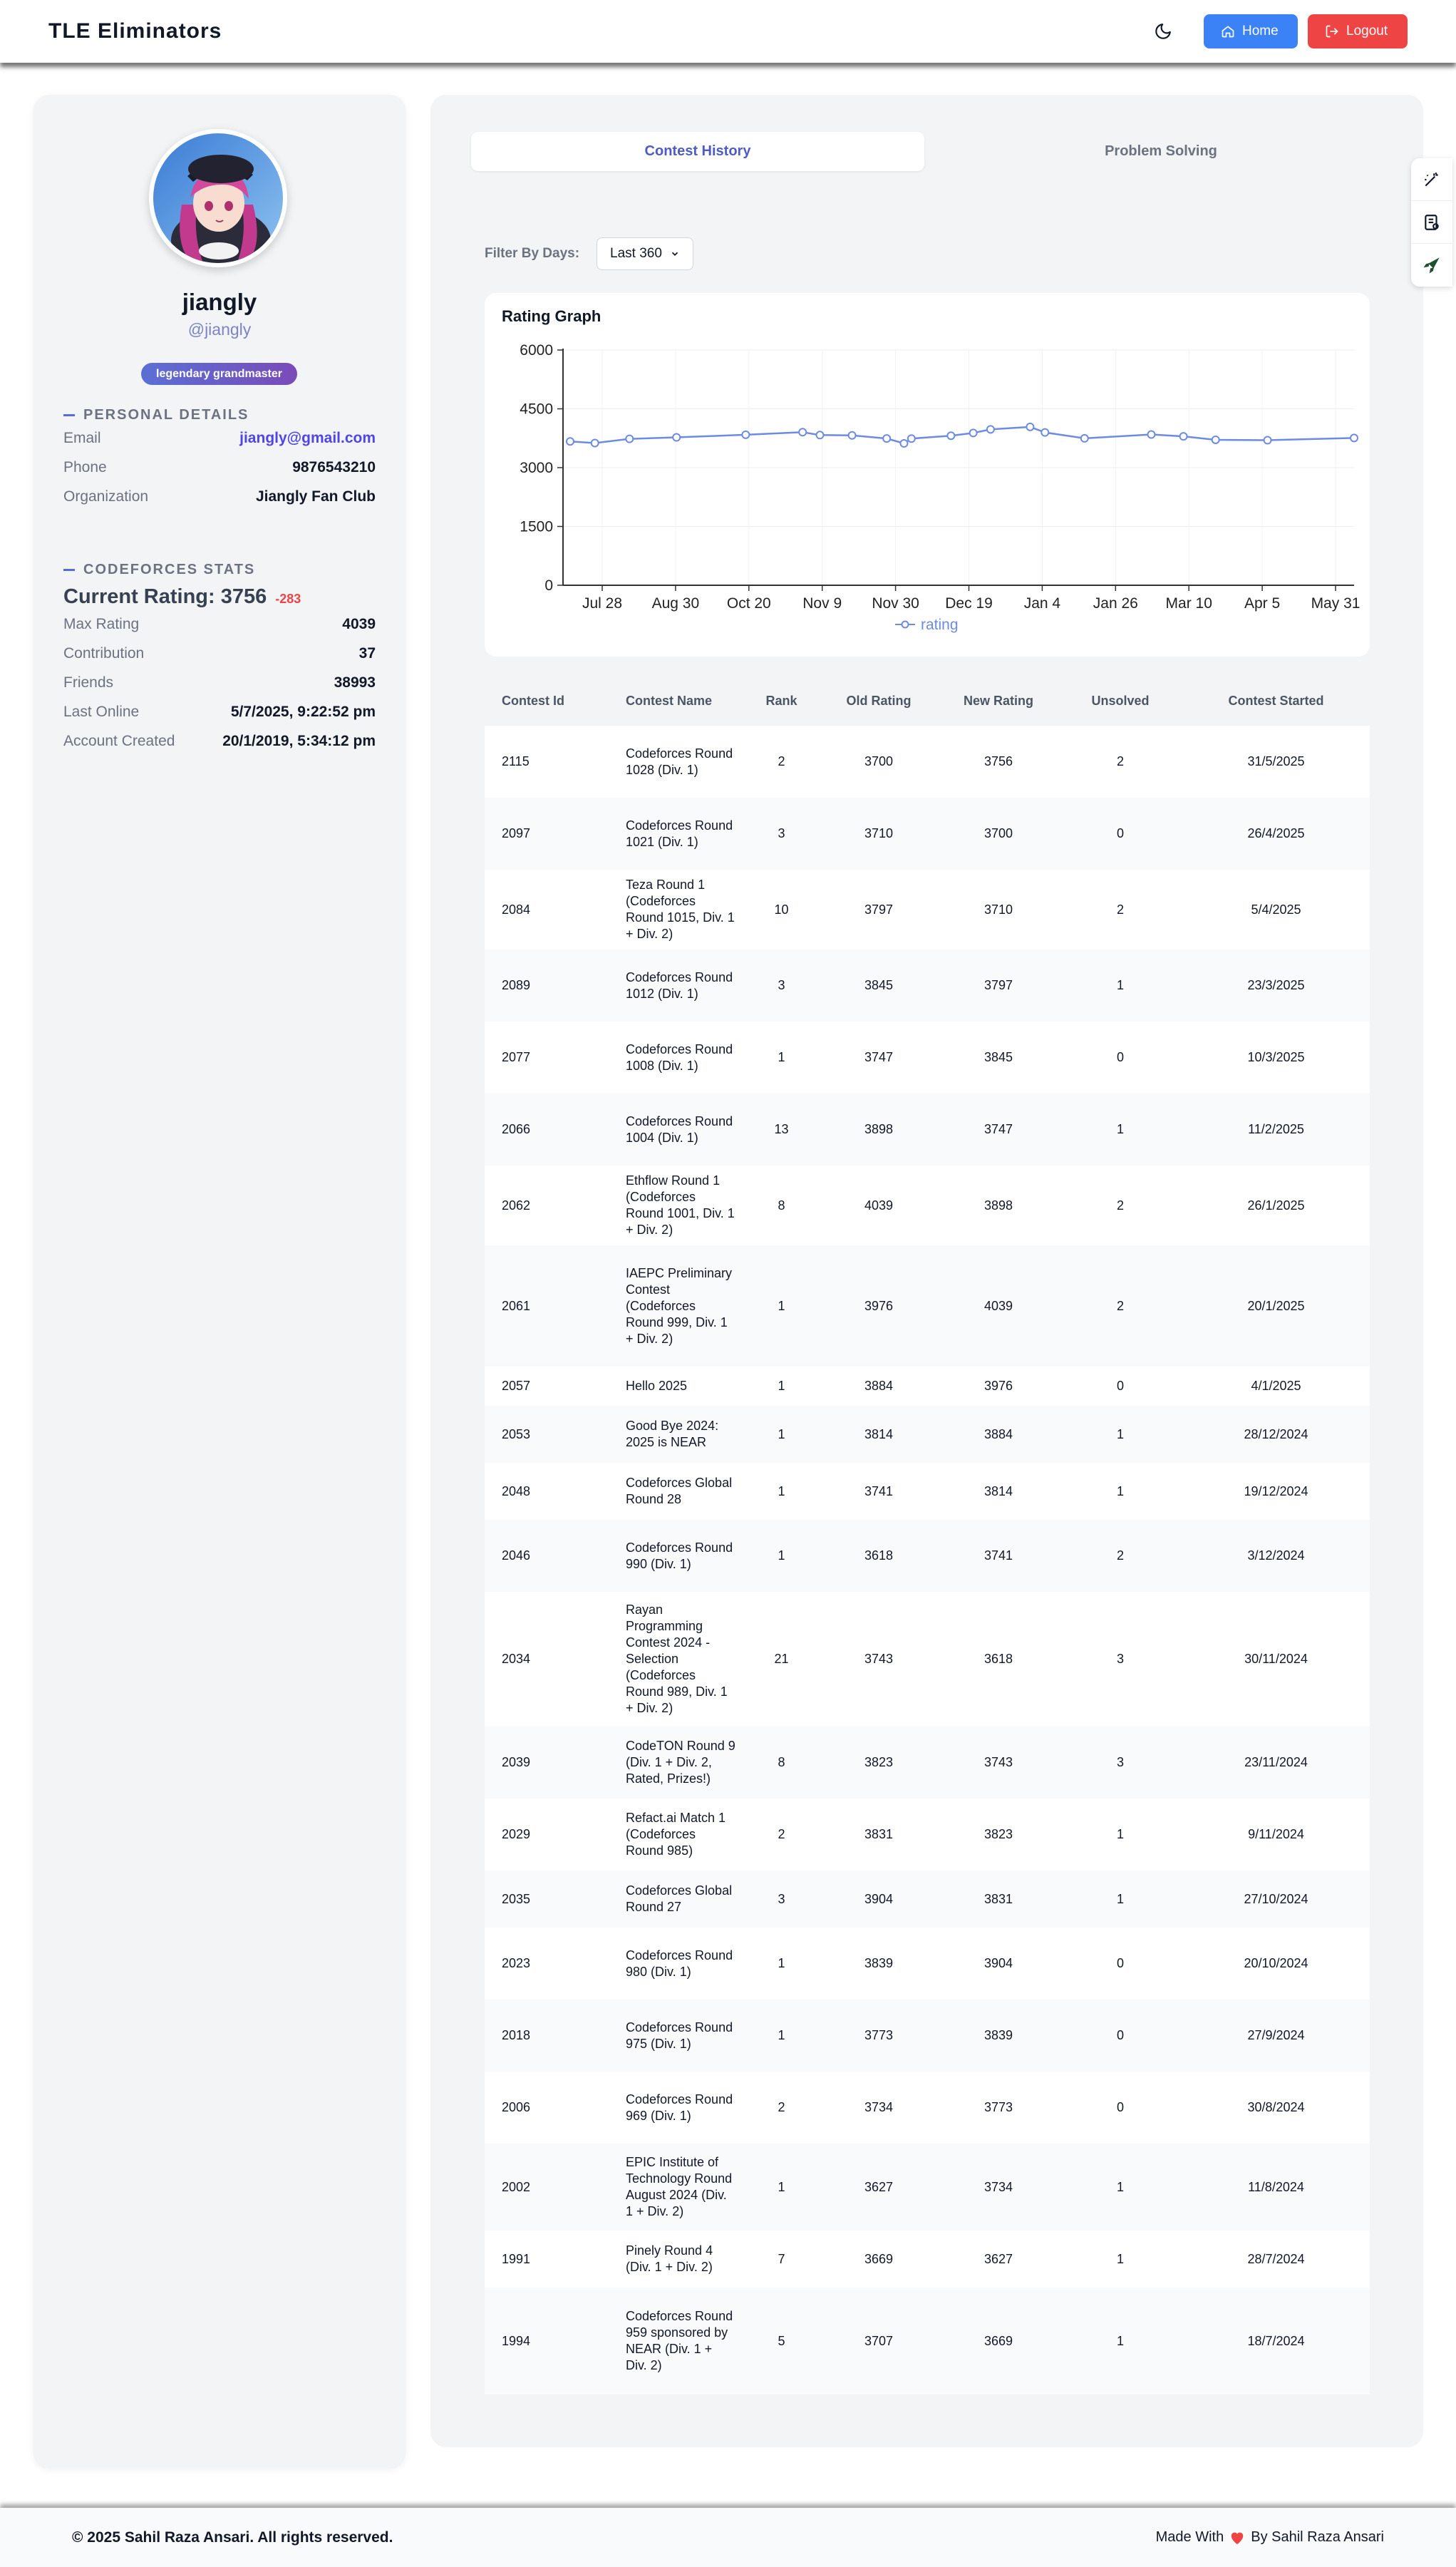 Image resolution: width=1456 pixels, height=2567 pixels. Describe the element at coordinates (334, 467) in the screenshot. I see `phone-value: 9876543210` at that location.